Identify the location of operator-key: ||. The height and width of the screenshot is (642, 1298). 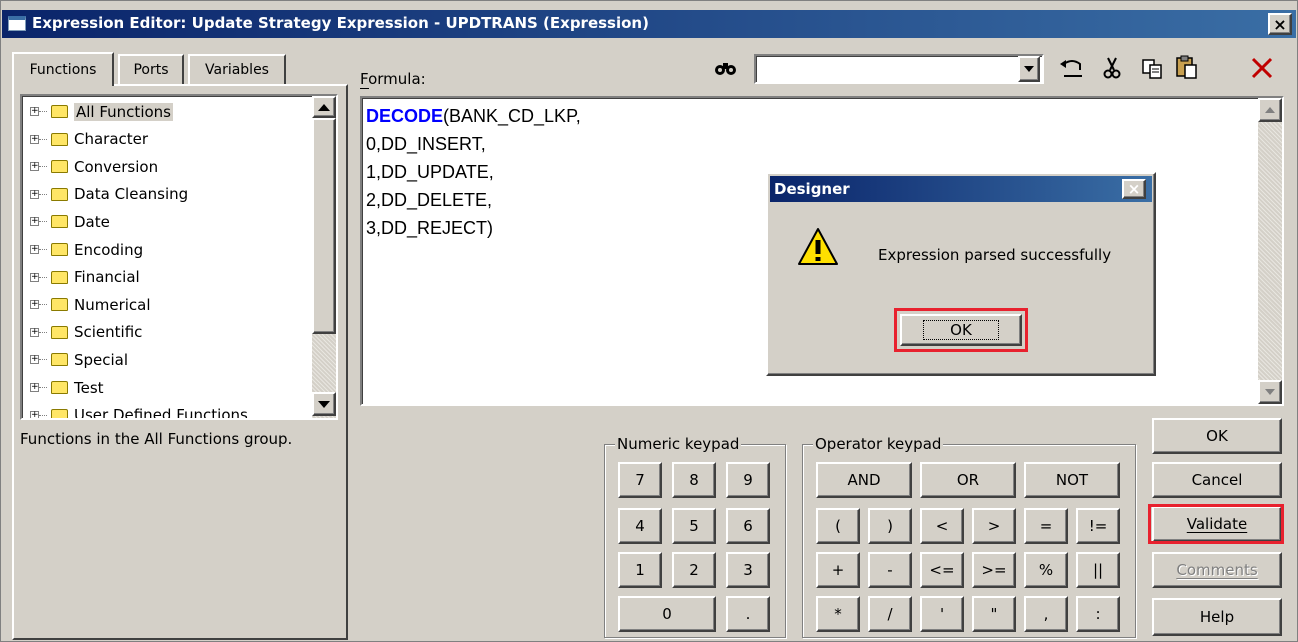
(1098, 570).